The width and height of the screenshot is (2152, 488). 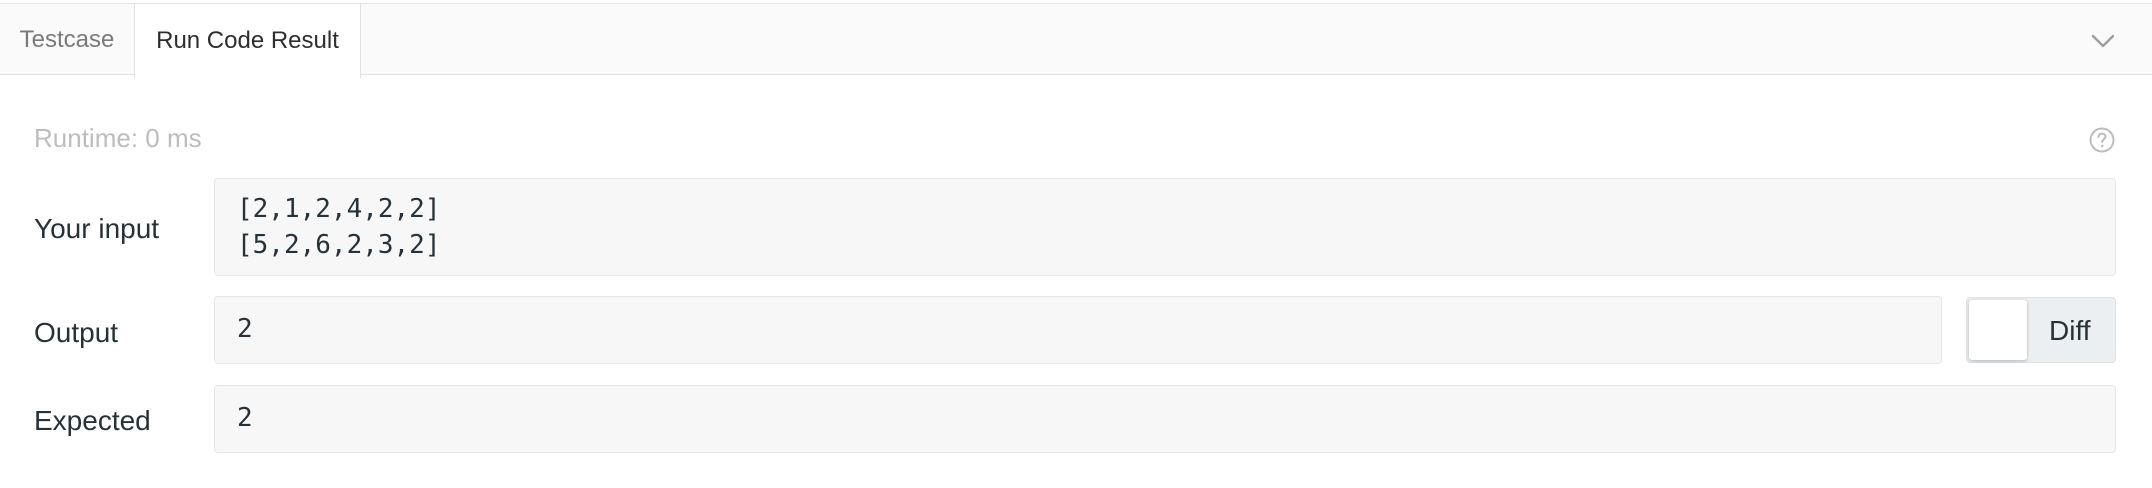 What do you see at coordinates (339, 209) in the screenshot?
I see `input-line-1: [2,1,2,4,2,2]` at bounding box center [339, 209].